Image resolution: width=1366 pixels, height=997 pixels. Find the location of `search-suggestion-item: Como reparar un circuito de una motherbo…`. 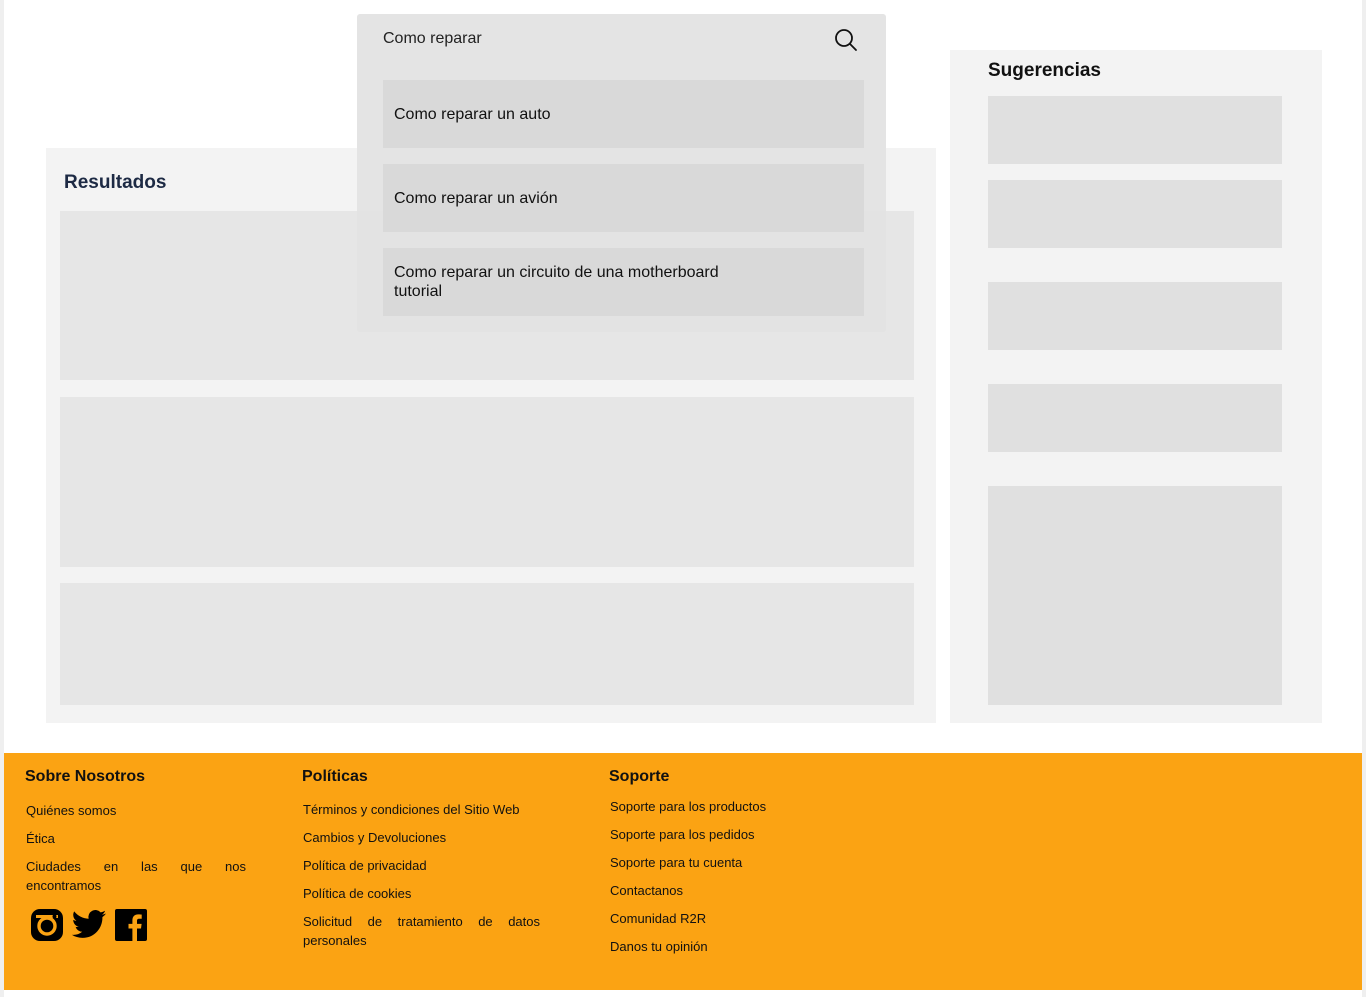

search-suggestion-item: Como reparar un circuito de una motherbo… is located at coordinates (623, 282).